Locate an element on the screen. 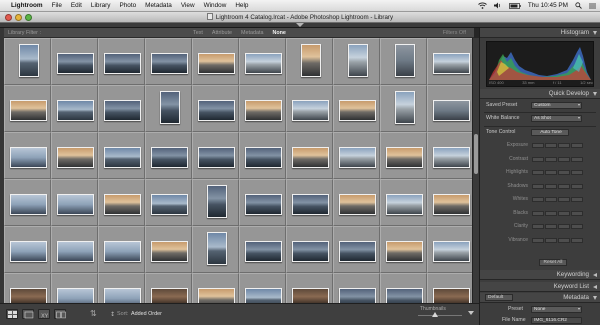  compare-view-button: XY is located at coordinates (44, 314).